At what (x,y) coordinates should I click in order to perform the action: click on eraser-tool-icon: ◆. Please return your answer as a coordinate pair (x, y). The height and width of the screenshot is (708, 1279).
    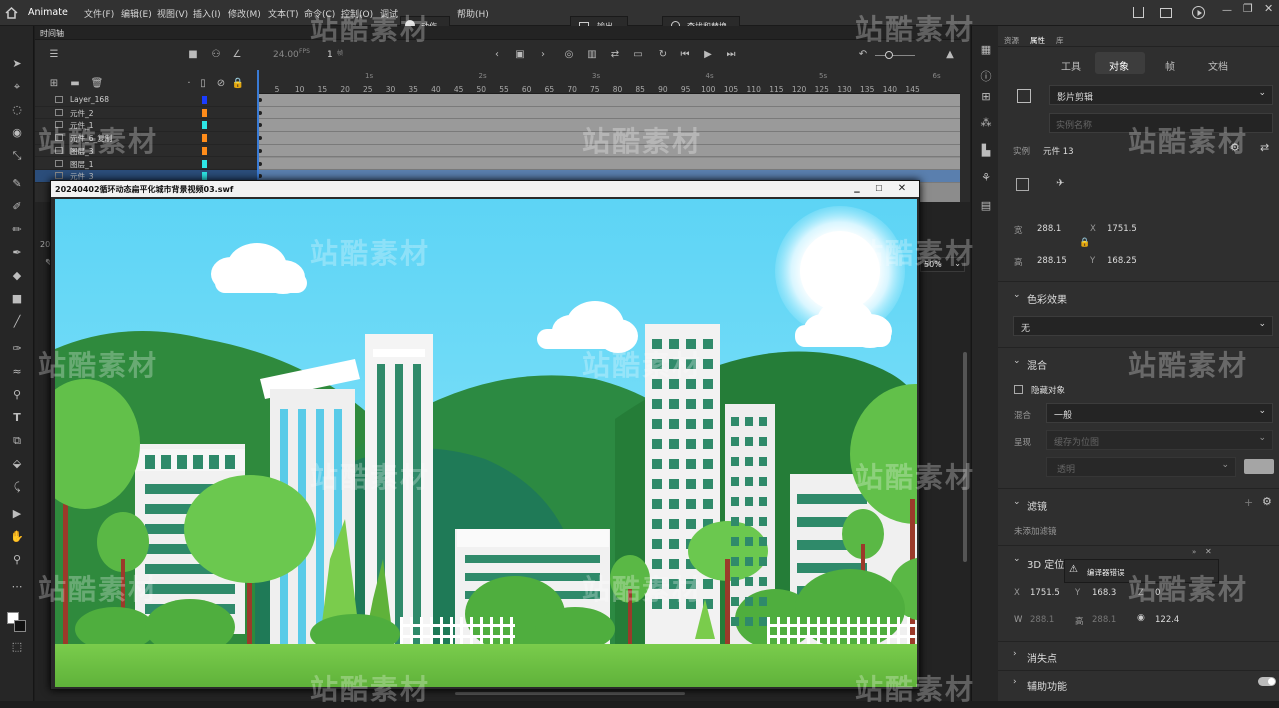
    Looking at the image, I should click on (17, 276).